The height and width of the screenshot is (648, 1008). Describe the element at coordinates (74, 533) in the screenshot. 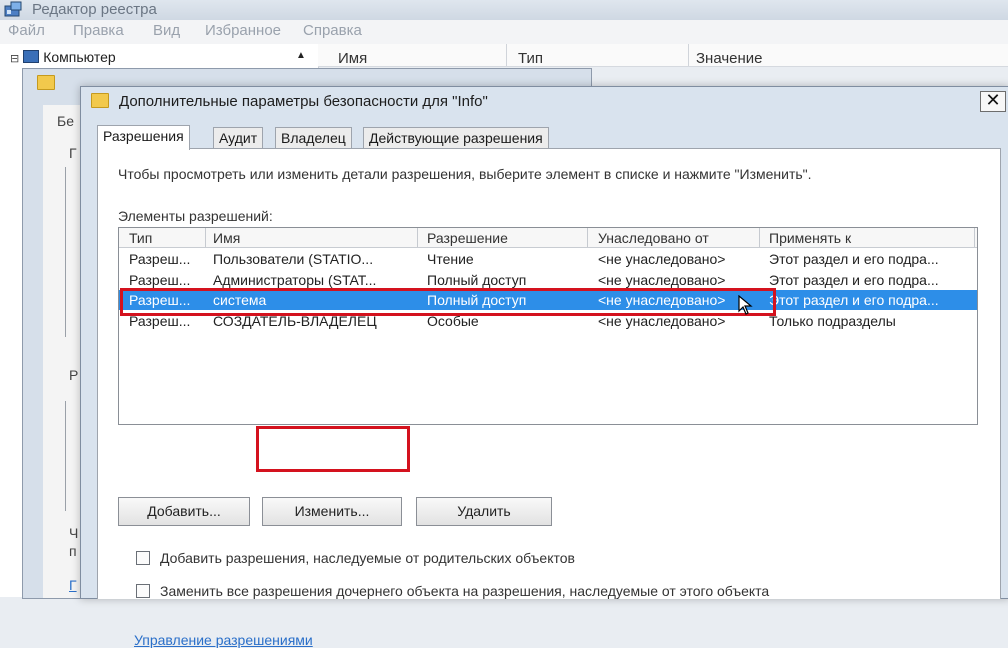

I see `partial-text: Ч` at that location.